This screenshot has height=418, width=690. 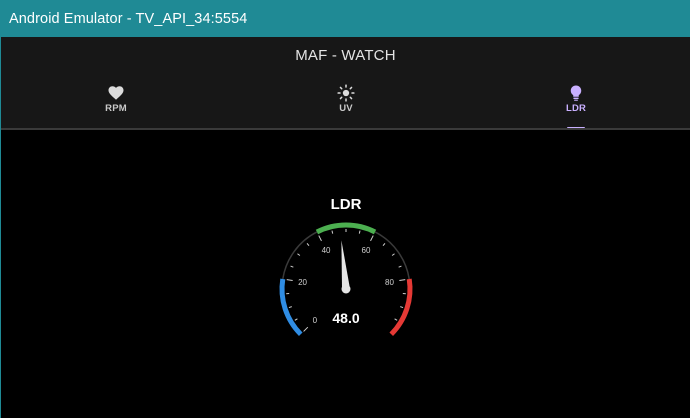 What do you see at coordinates (315, 320) in the screenshot?
I see `gauge-tick-label: 0` at bounding box center [315, 320].